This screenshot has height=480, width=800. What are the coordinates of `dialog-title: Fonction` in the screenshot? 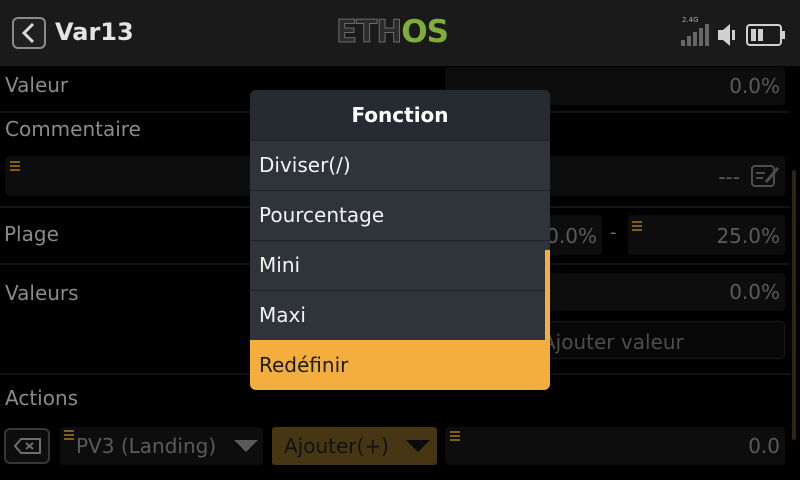 It's located at (400, 115).